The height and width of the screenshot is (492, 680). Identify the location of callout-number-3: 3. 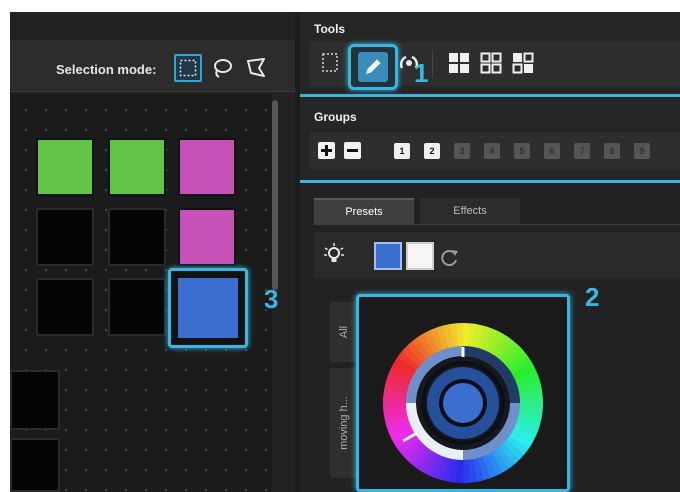
(271, 299).